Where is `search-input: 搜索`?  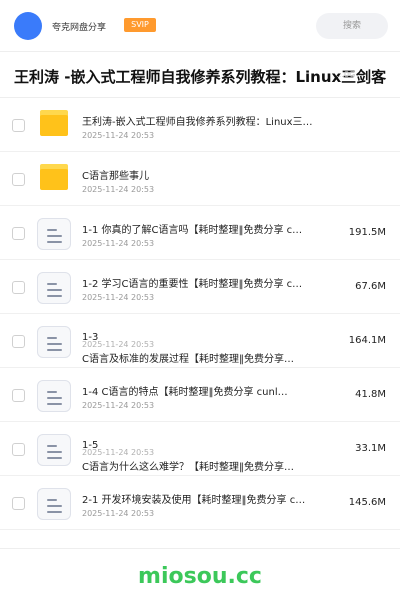
search-input: 搜索 is located at coordinates (352, 26).